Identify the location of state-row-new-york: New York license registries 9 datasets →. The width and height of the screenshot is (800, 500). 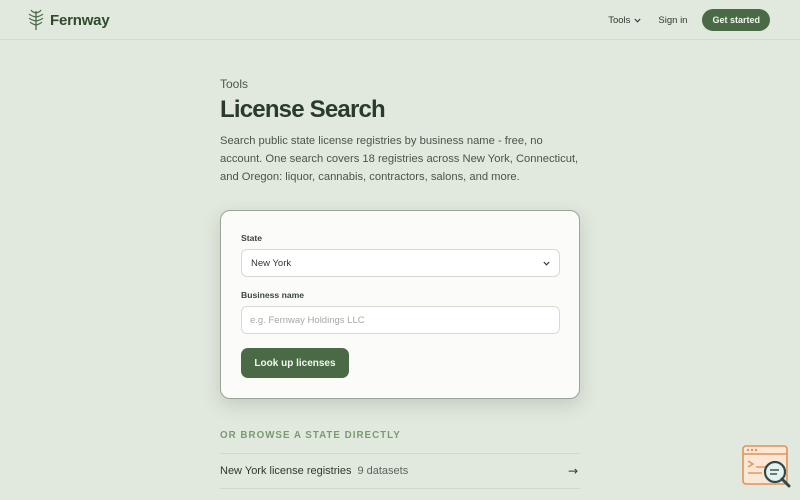
(400, 471).